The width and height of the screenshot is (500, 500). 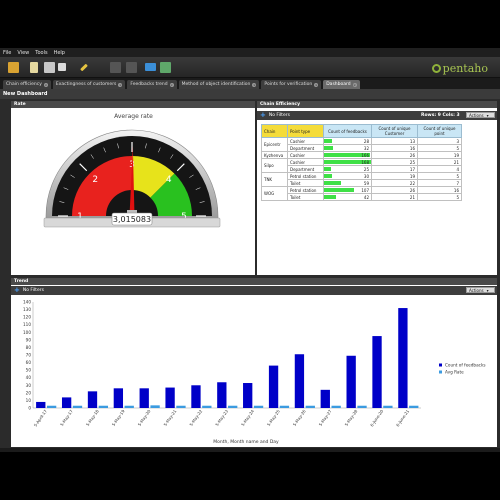 I want to click on x-tick-label: 6-June-21, so click(x=403, y=417).